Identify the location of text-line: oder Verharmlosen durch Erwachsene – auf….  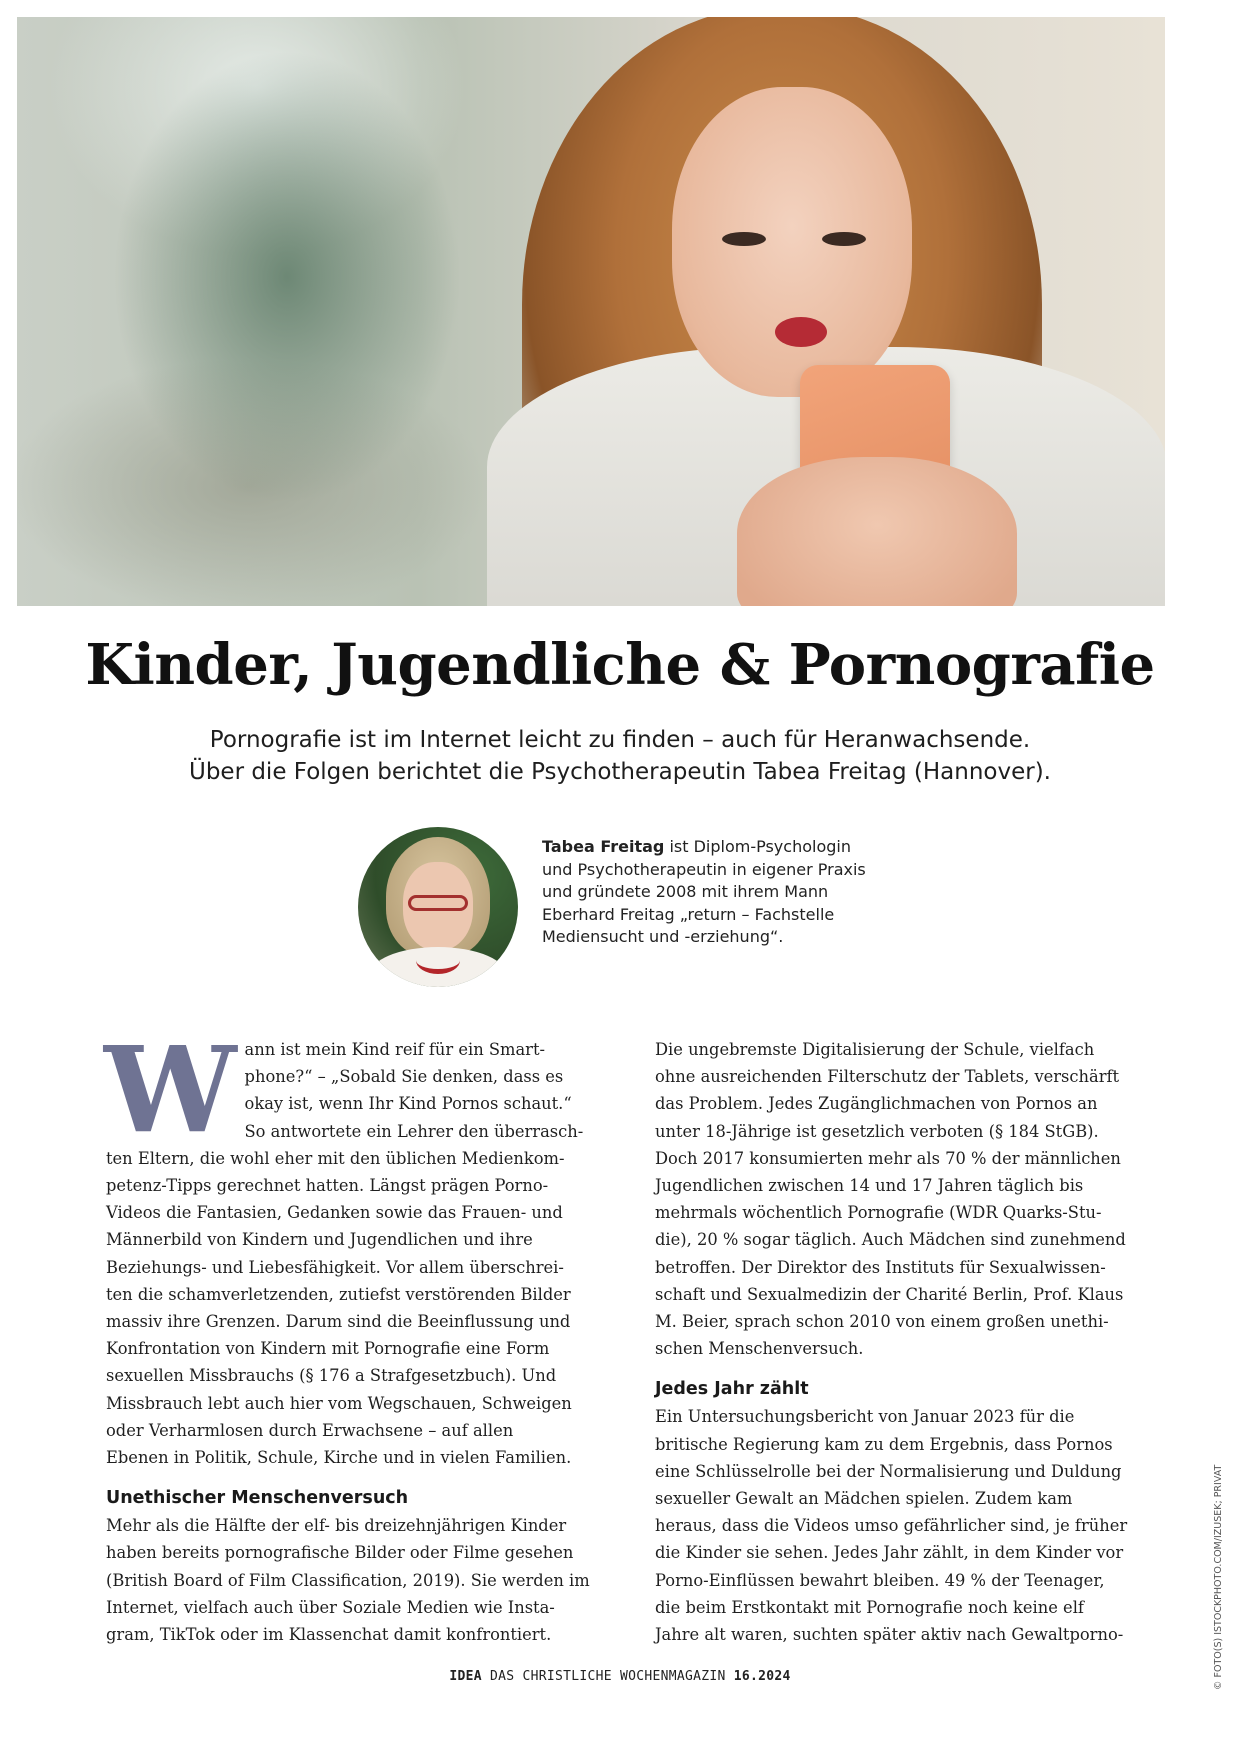
(310, 1430).